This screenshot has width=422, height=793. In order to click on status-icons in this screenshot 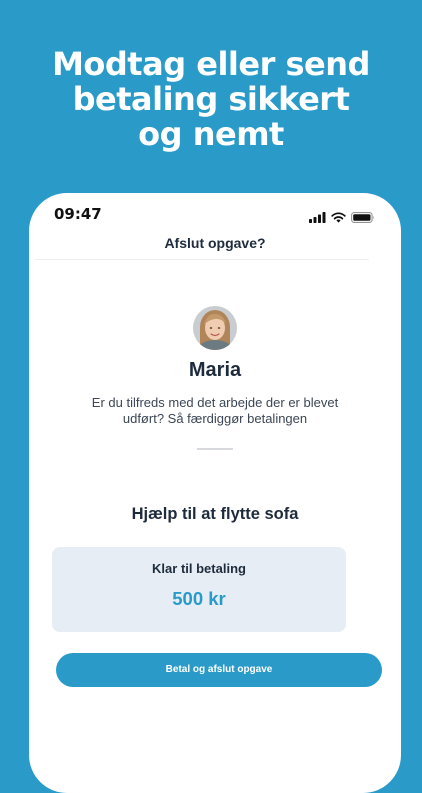, I will do `click(342, 217)`.